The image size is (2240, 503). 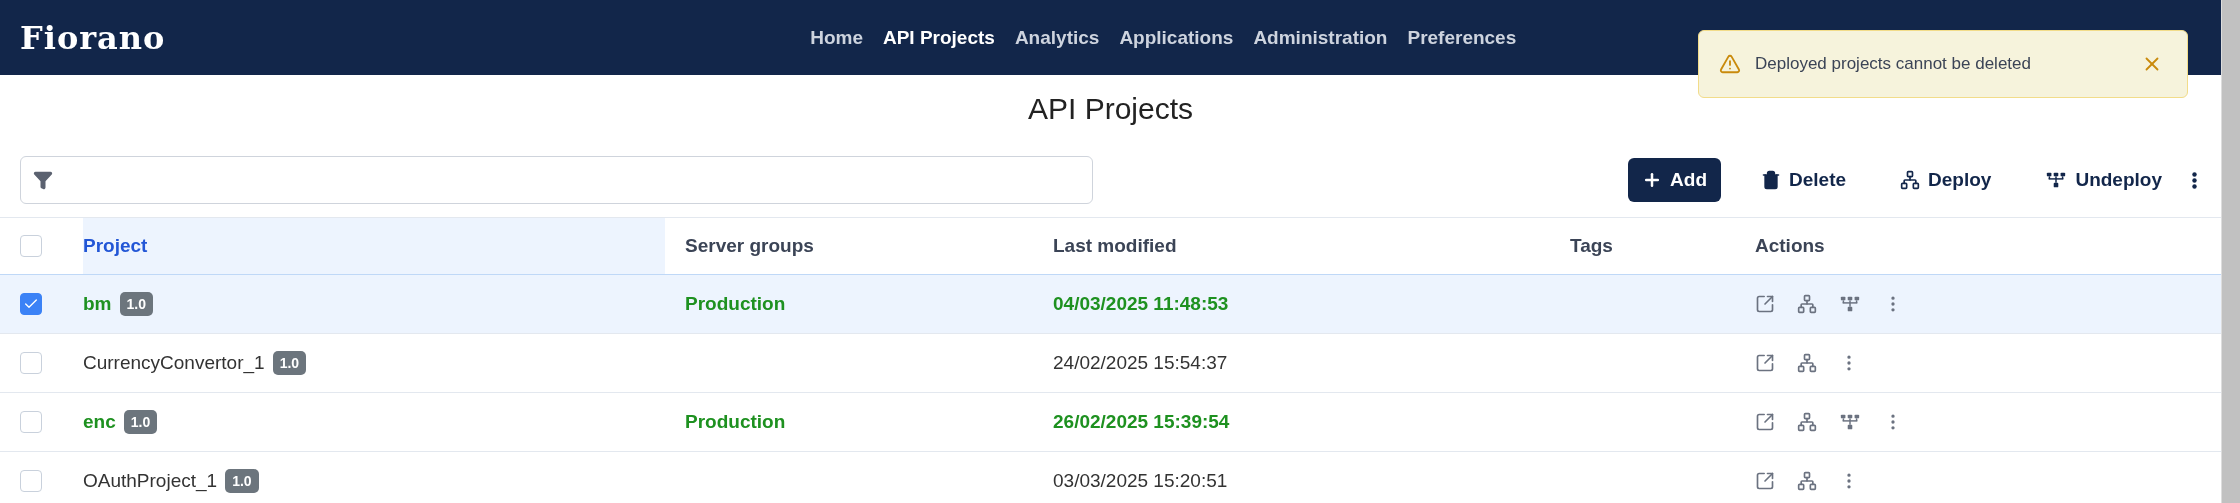 I want to click on page-title: API Projects, so click(x=1110, y=109).